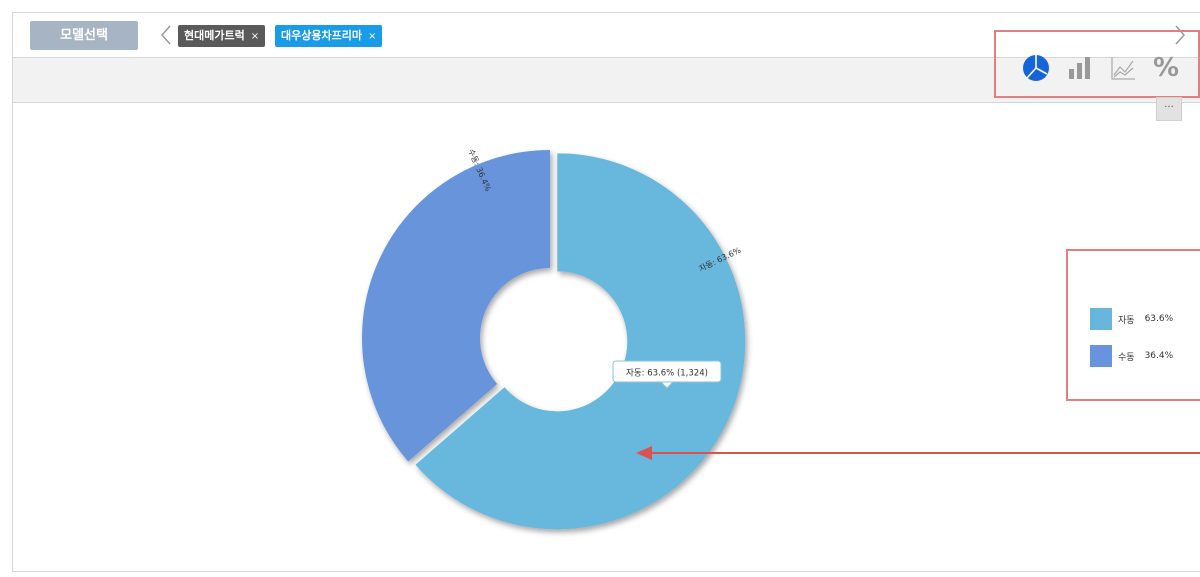 Image resolution: width=1200 pixels, height=577 pixels. Describe the element at coordinates (1126, 357) in the screenshot. I see `legend-label: 수동` at that location.